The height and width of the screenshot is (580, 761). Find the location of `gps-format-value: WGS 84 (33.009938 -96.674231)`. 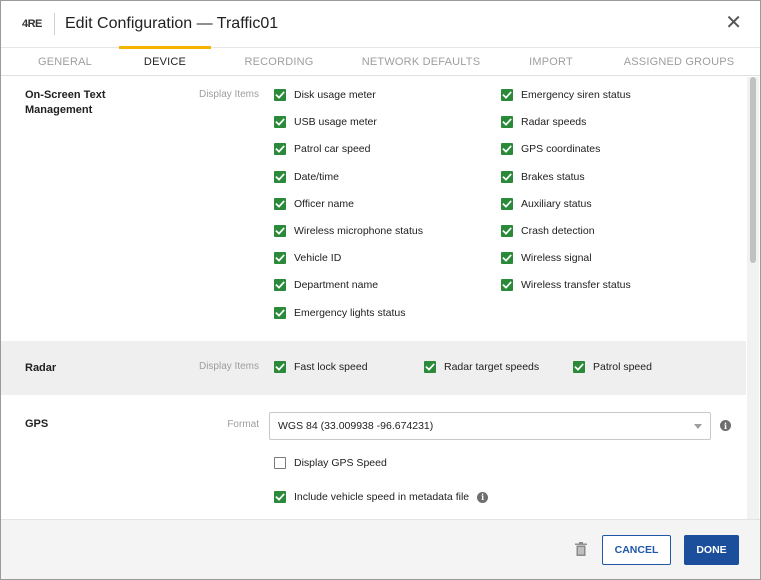

gps-format-value: WGS 84 (33.009938 -96.674231) is located at coordinates (356, 426).